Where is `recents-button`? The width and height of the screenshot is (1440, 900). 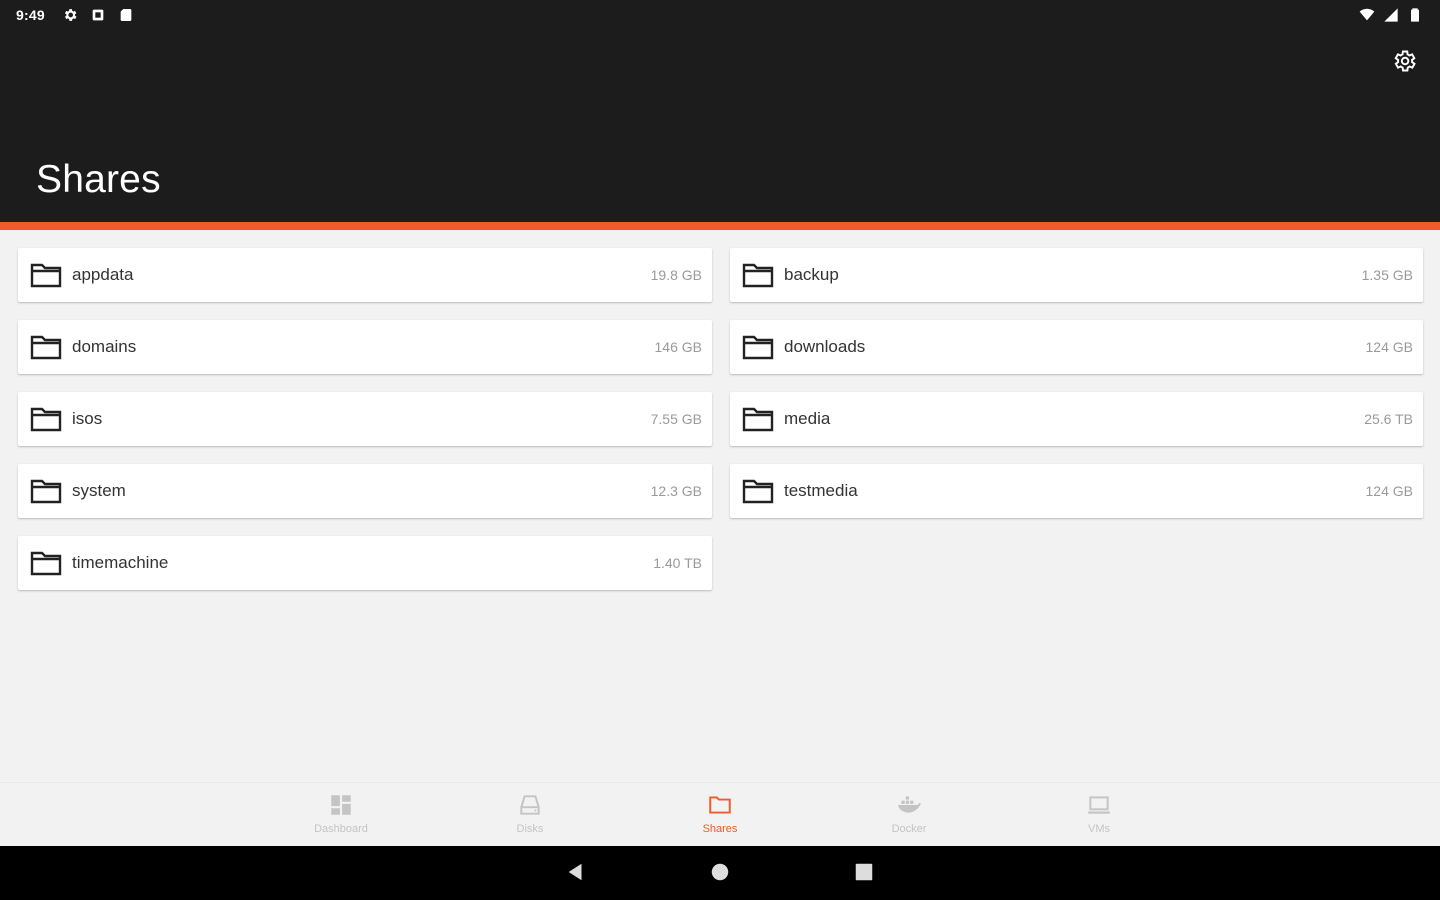
recents-button is located at coordinates (864, 874).